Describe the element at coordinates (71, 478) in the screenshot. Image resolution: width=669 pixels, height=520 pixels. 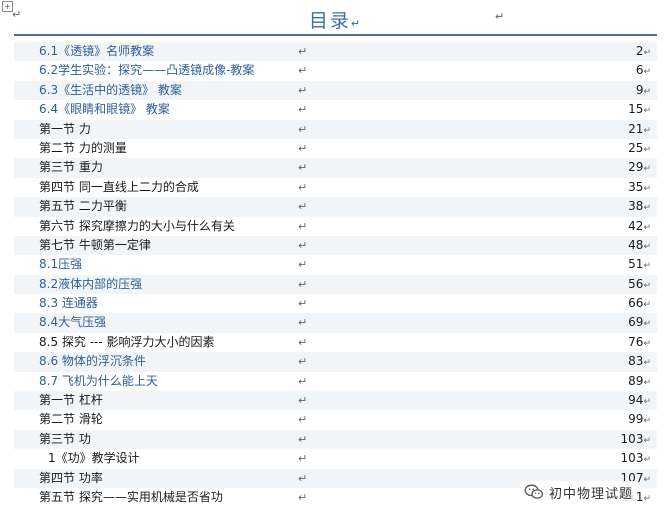
I see `toc-entry-title: 第四节 功率` at that location.